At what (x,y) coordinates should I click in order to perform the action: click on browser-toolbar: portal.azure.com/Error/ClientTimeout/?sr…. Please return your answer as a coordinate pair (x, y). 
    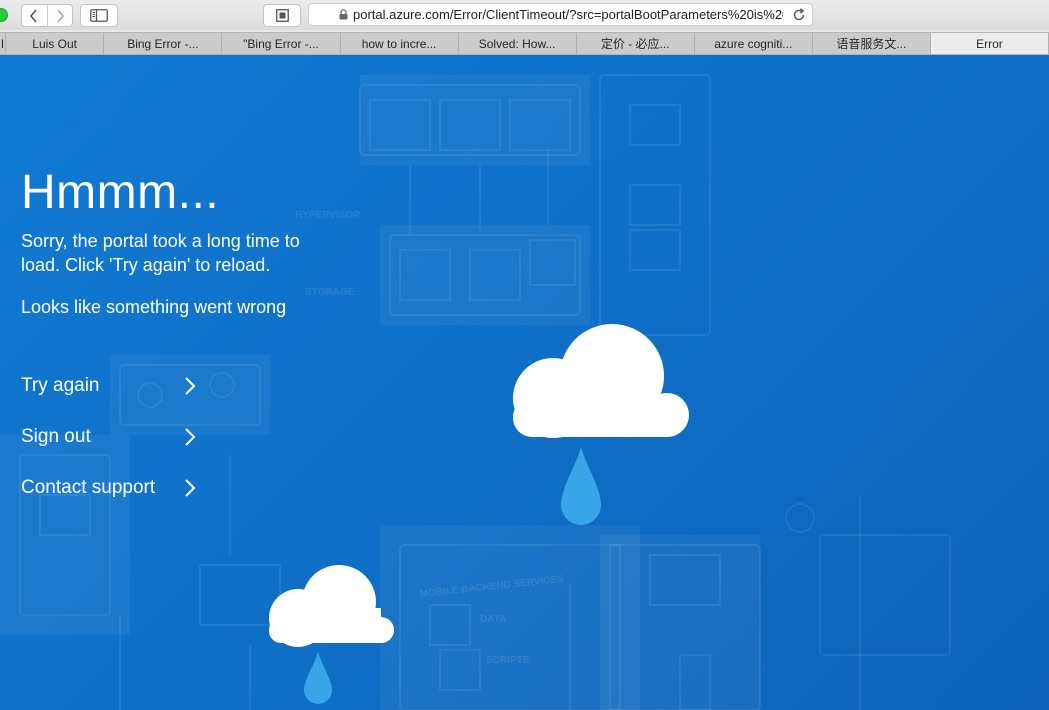
    Looking at the image, I should click on (524, 15).